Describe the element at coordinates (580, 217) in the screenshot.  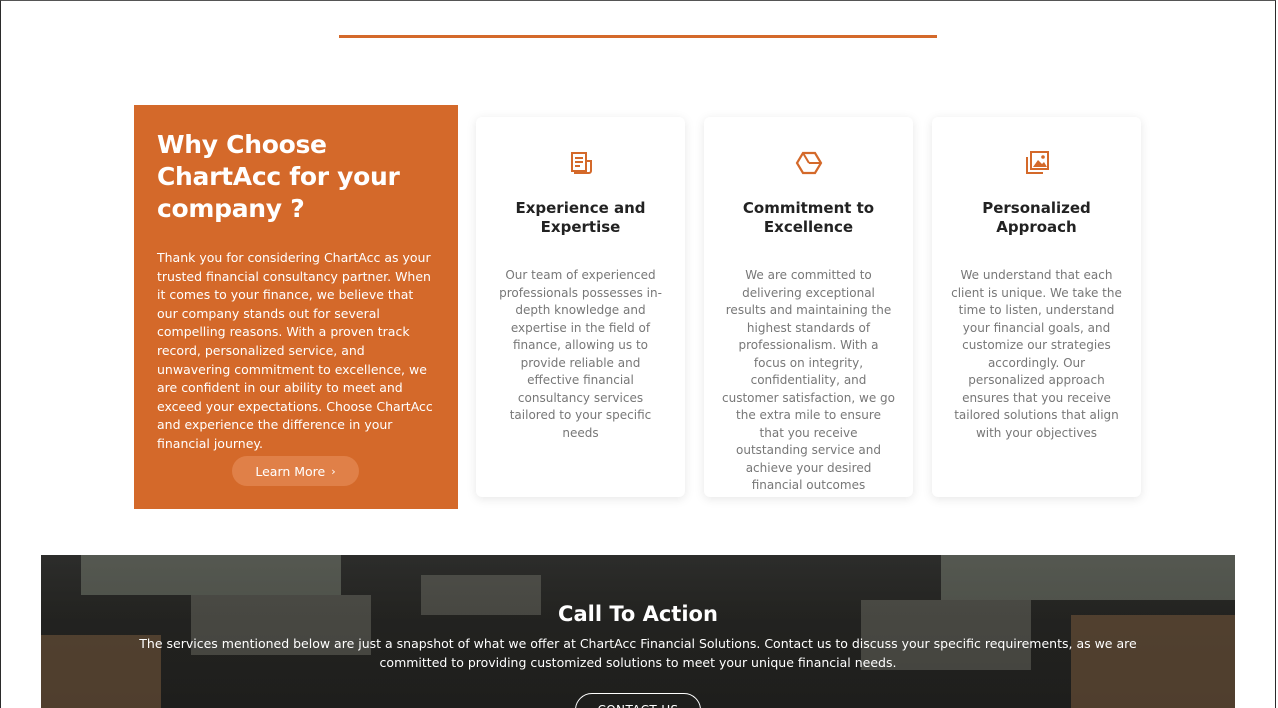
I see `card-title: Experience and Expertise` at that location.